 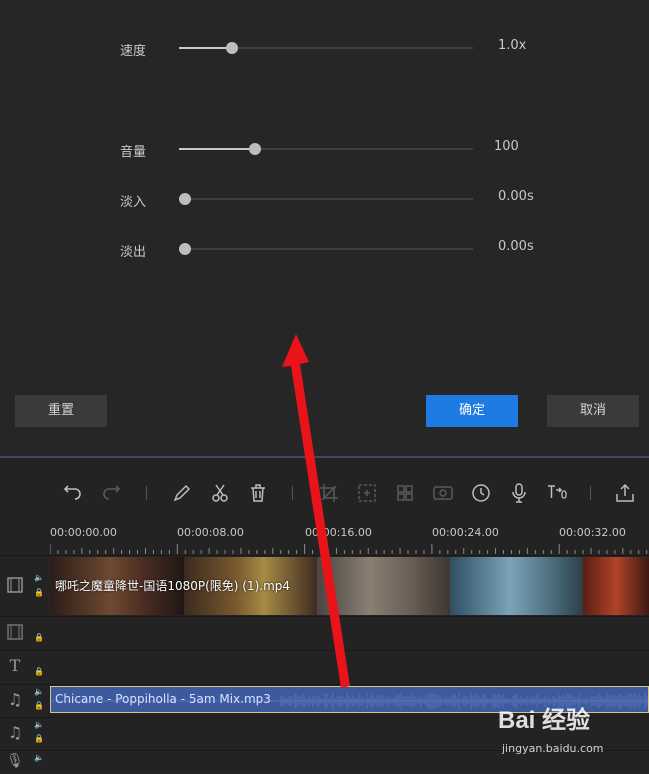 I want to click on speed-slider, so click(x=326, y=48).